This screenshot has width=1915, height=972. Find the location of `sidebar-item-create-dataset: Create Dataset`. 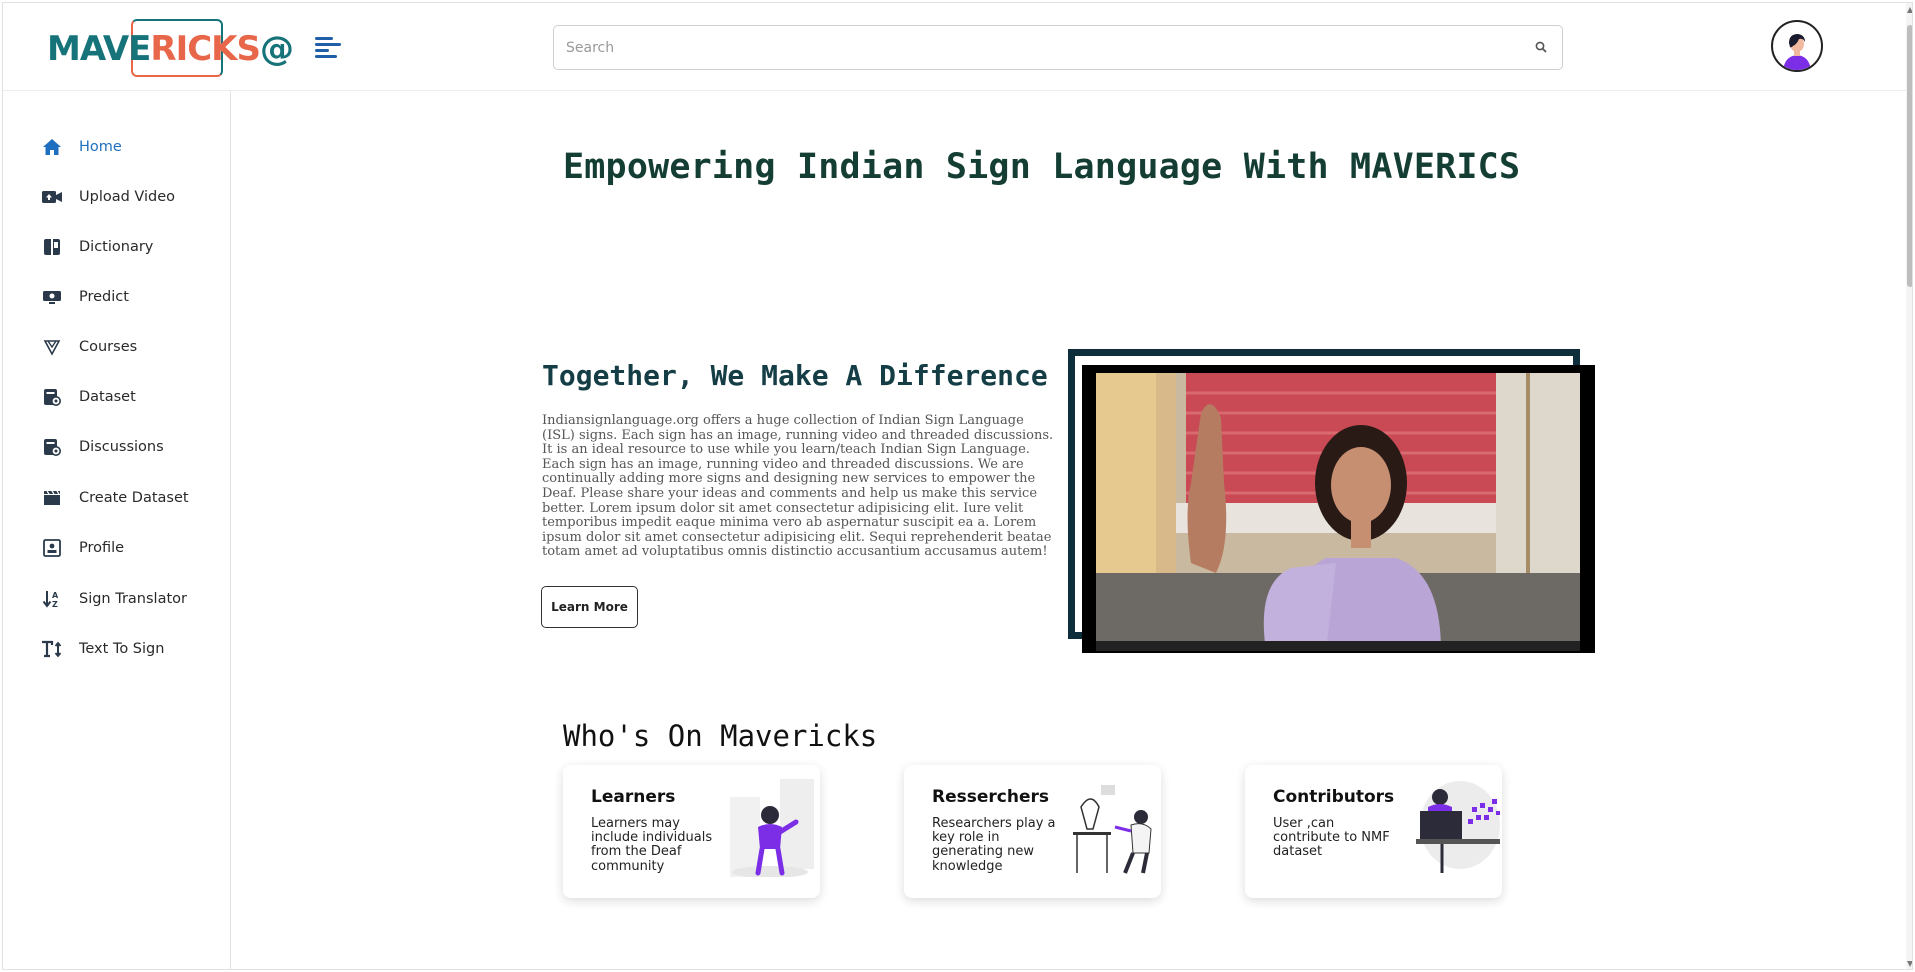

sidebar-item-create-dataset: Create Dataset is located at coordinates (131, 498).